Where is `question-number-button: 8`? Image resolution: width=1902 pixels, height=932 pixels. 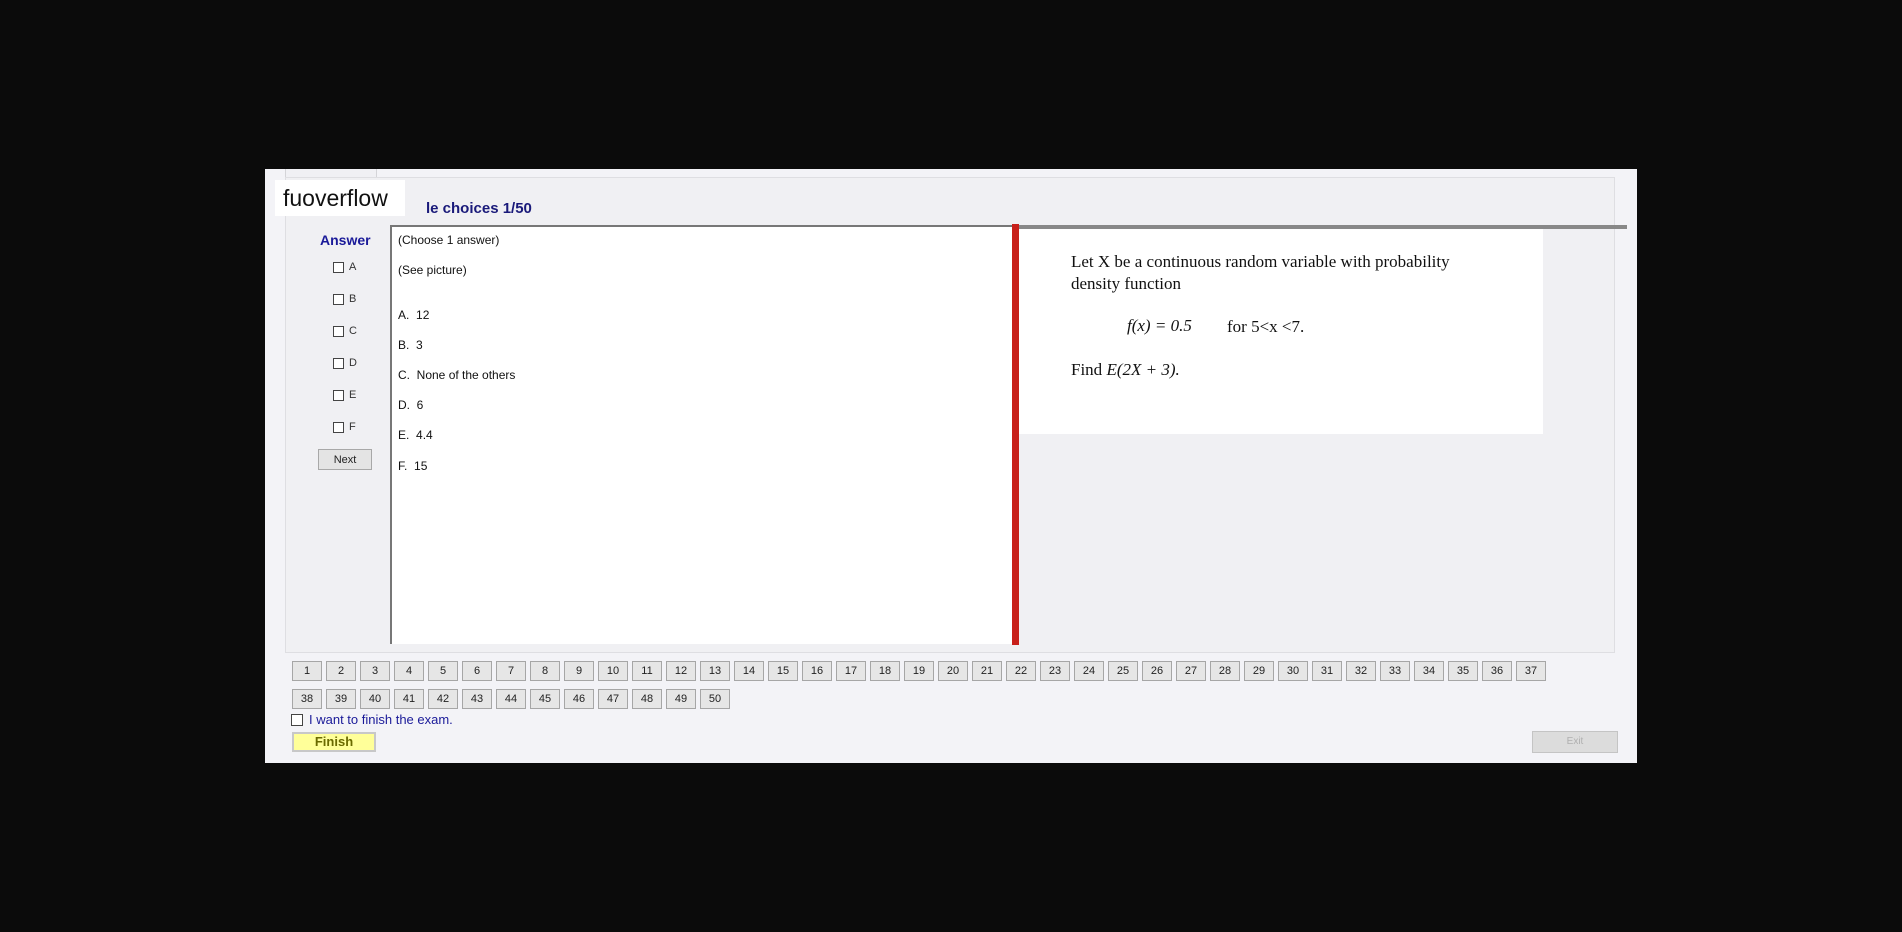 question-number-button: 8 is located at coordinates (545, 671).